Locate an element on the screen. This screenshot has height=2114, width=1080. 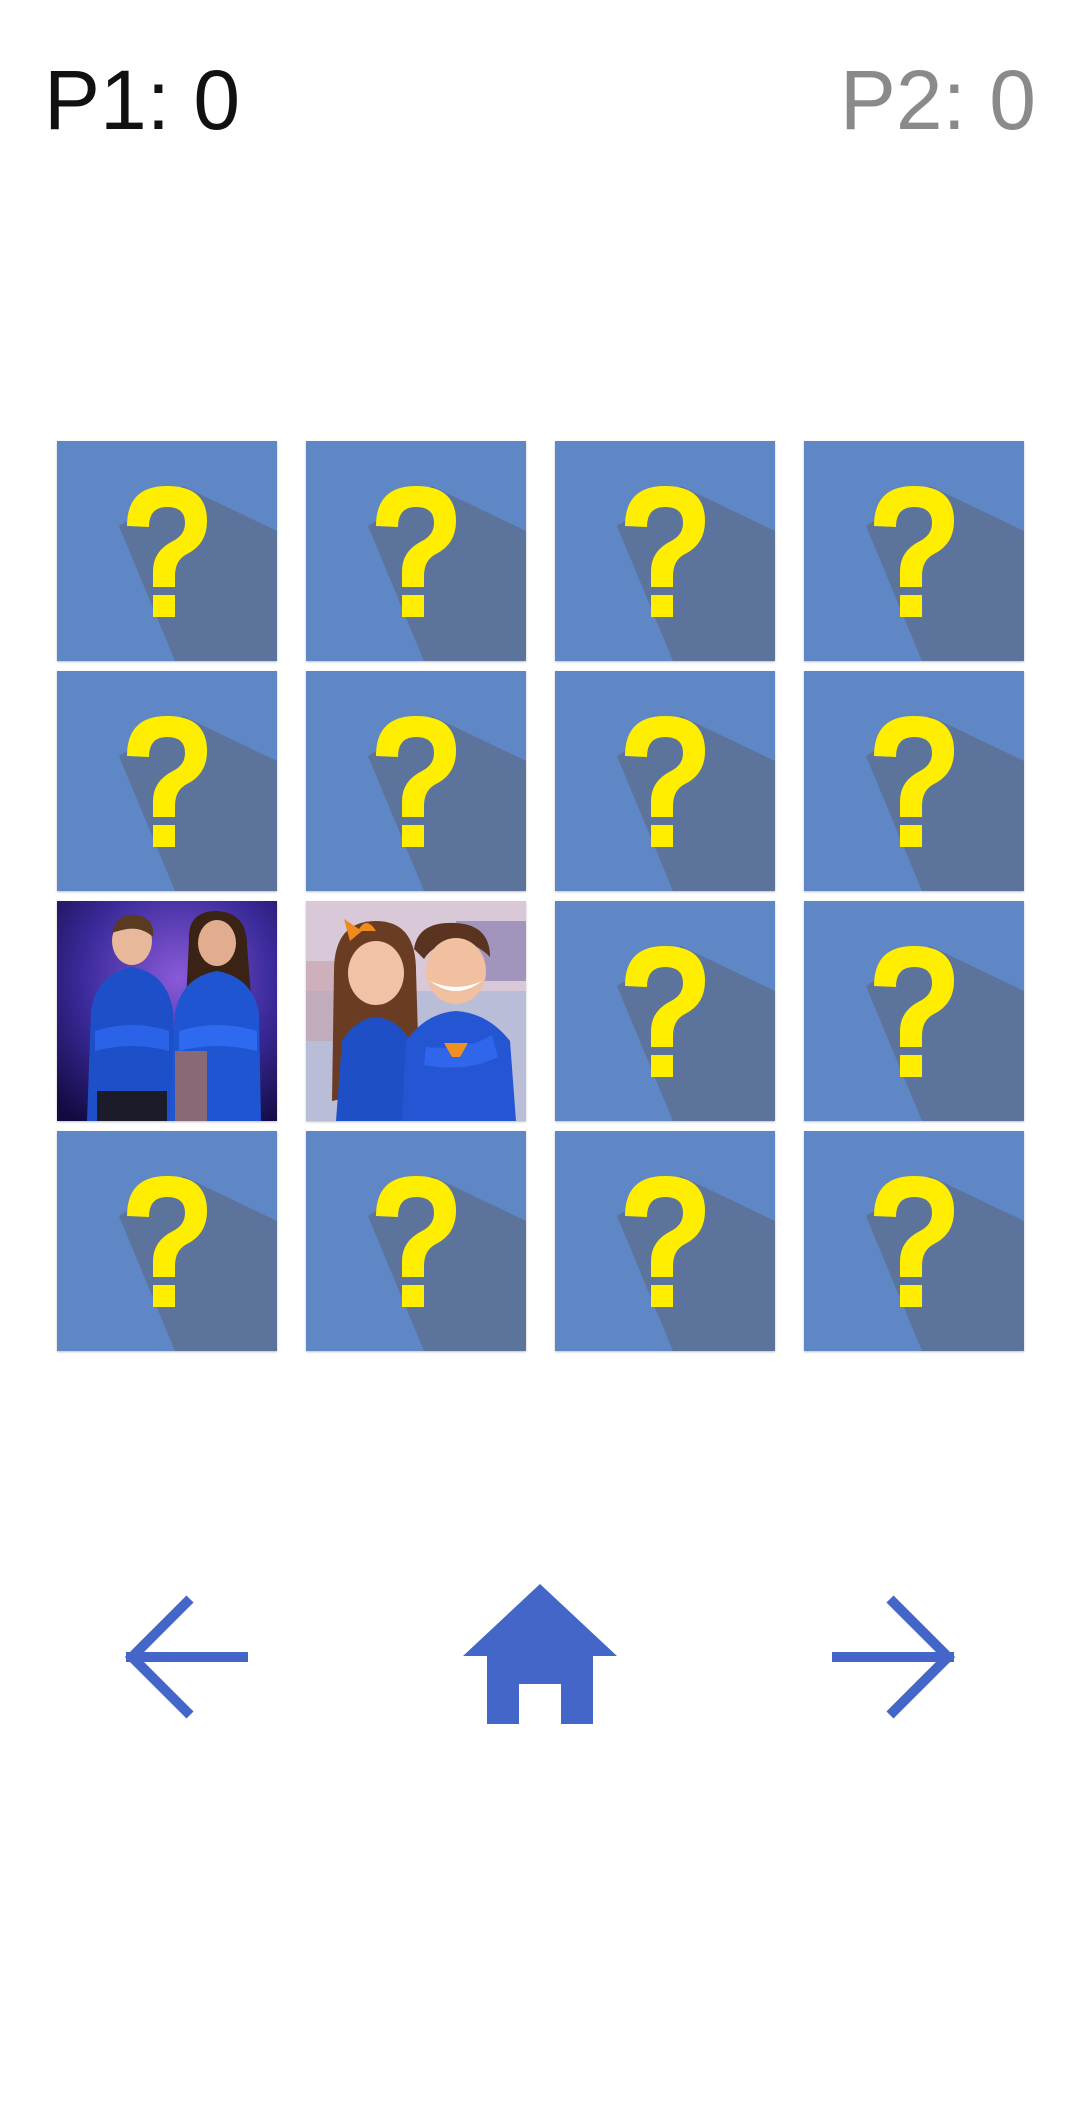
player2-score: P2: 0 is located at coordinates (937, 100).